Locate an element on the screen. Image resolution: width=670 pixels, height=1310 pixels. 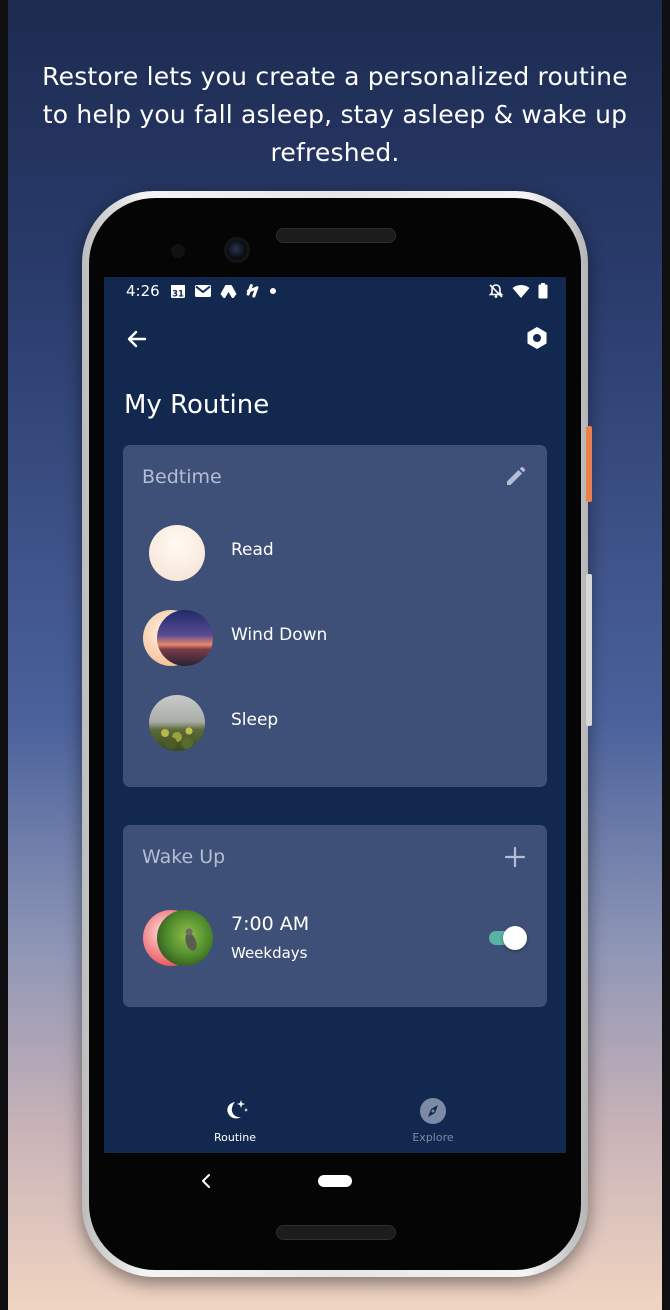
sensor is located at coordinates (178, 251).